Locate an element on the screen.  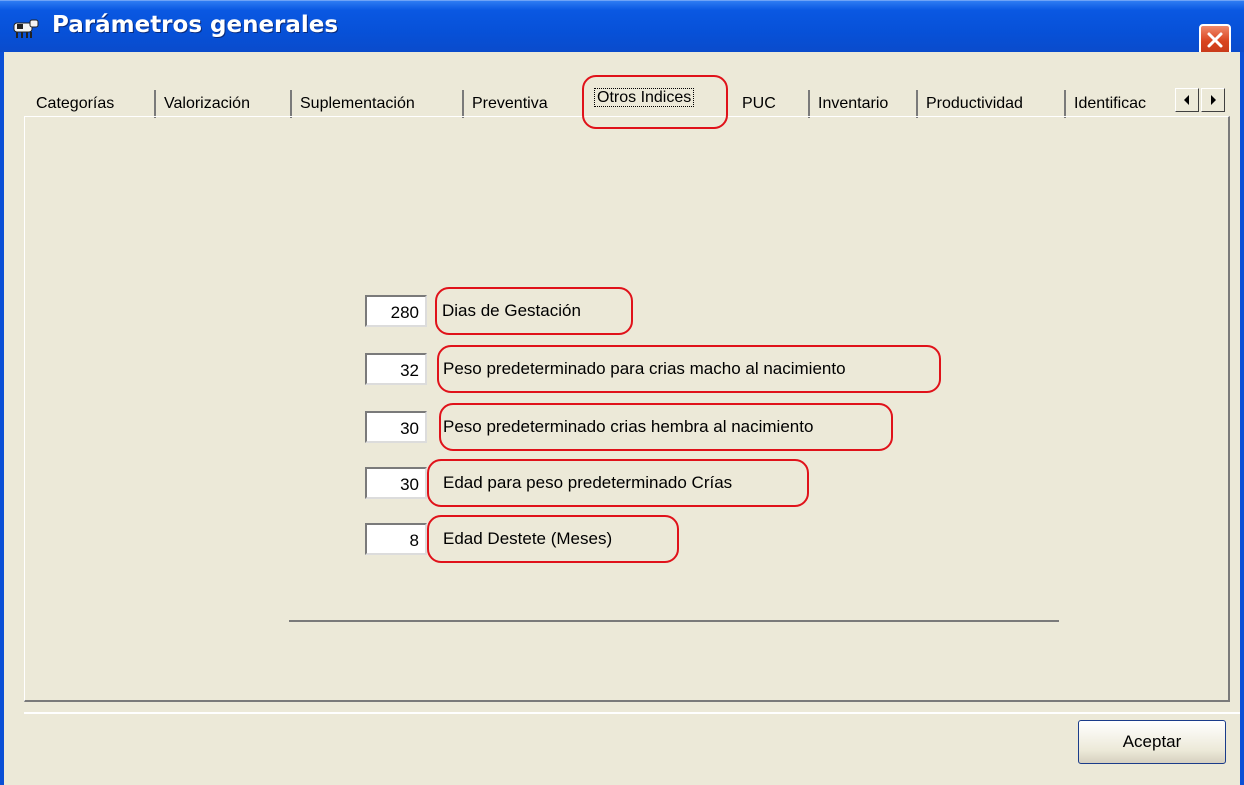
gestation-days-label: Dias de Gestación is located at coordinates (511, 310).